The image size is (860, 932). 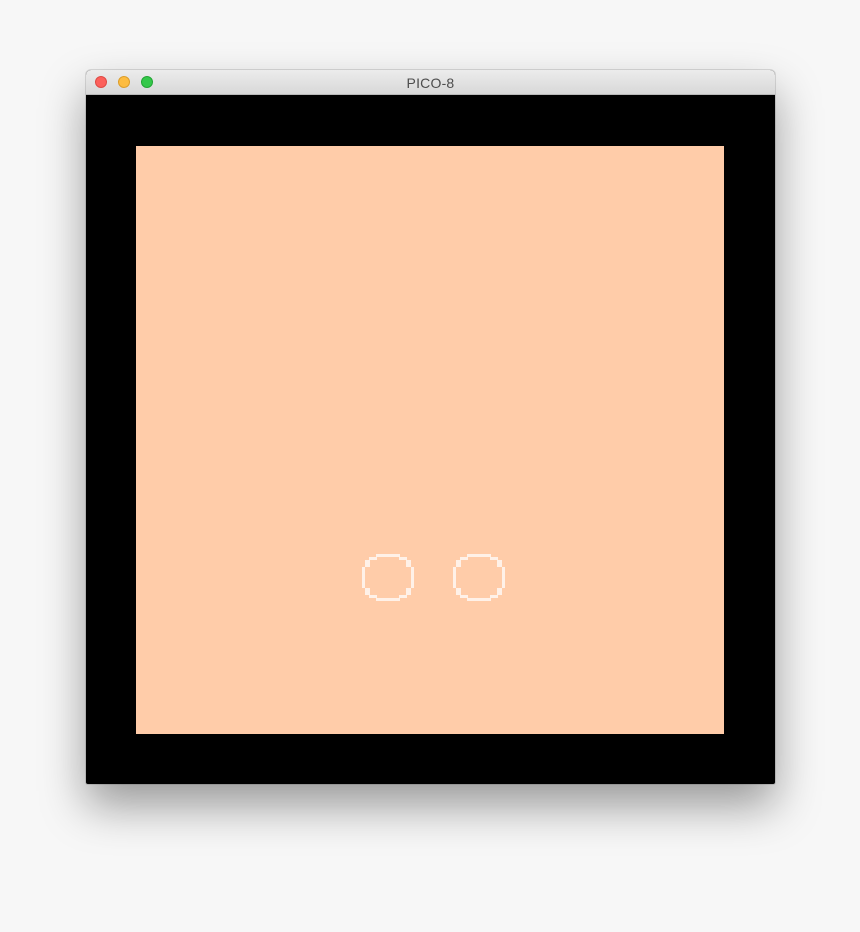 I want to click on title-bar: PICO-8, so click(x=430, y=82).